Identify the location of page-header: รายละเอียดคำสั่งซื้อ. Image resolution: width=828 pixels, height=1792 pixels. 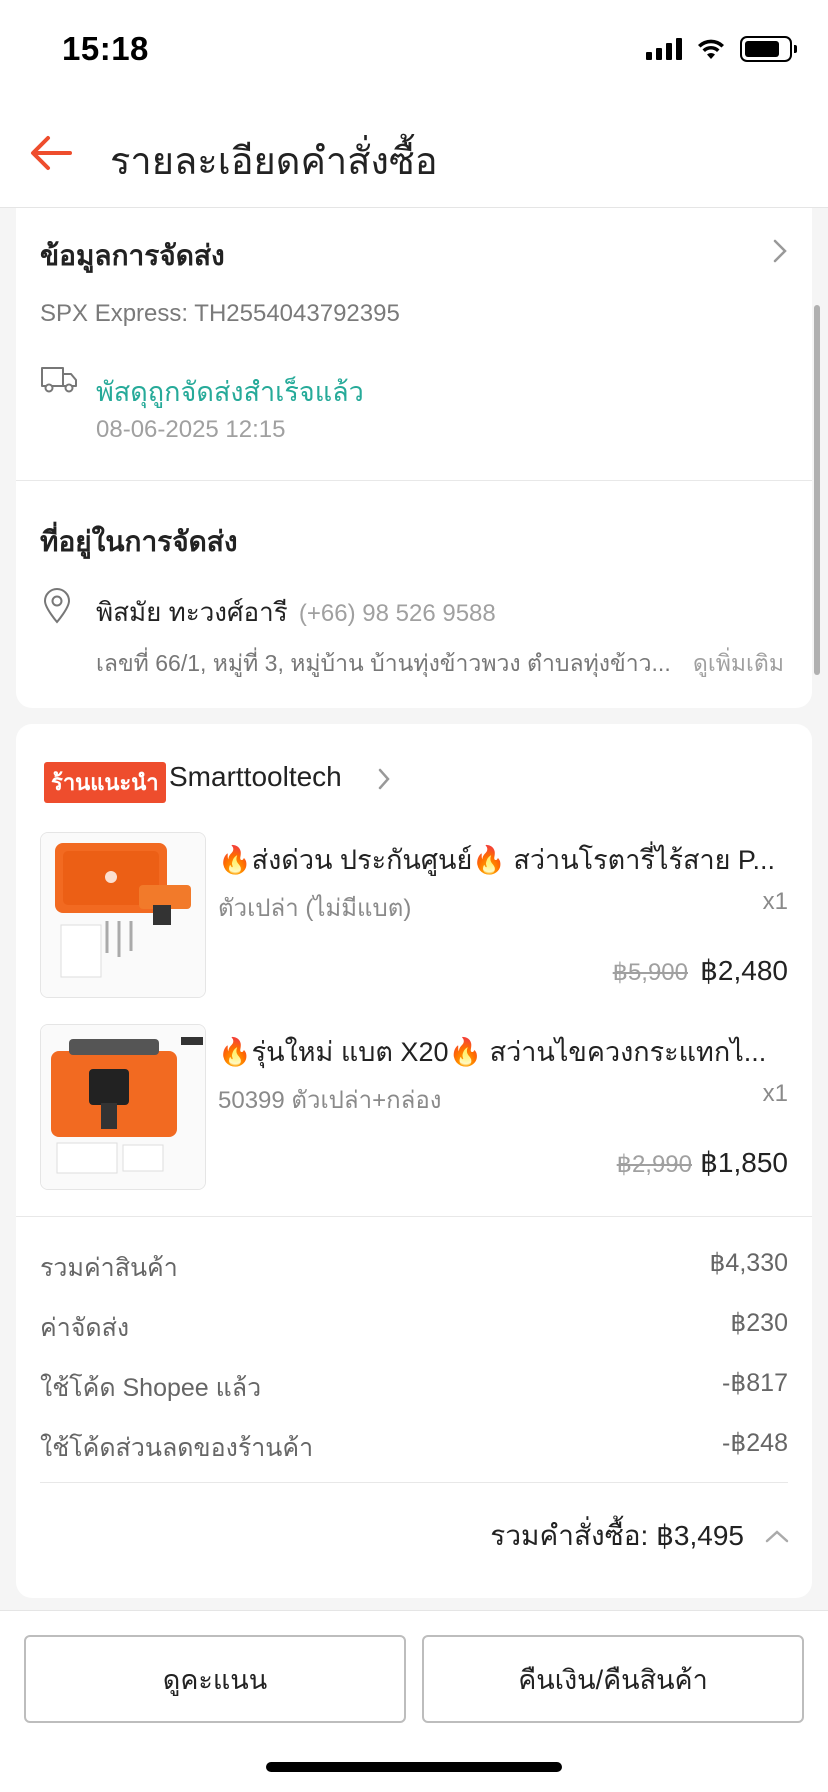
(414, 154).